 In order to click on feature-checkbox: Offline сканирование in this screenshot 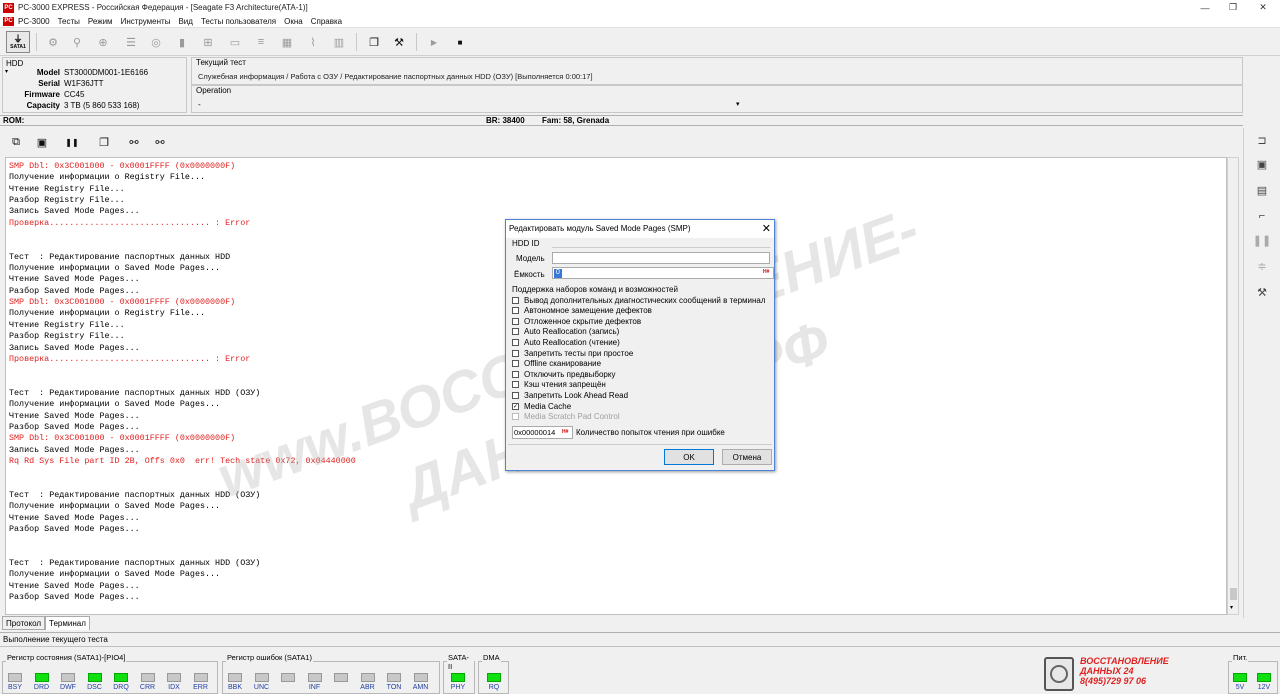, I will do `click(556, 364)`.